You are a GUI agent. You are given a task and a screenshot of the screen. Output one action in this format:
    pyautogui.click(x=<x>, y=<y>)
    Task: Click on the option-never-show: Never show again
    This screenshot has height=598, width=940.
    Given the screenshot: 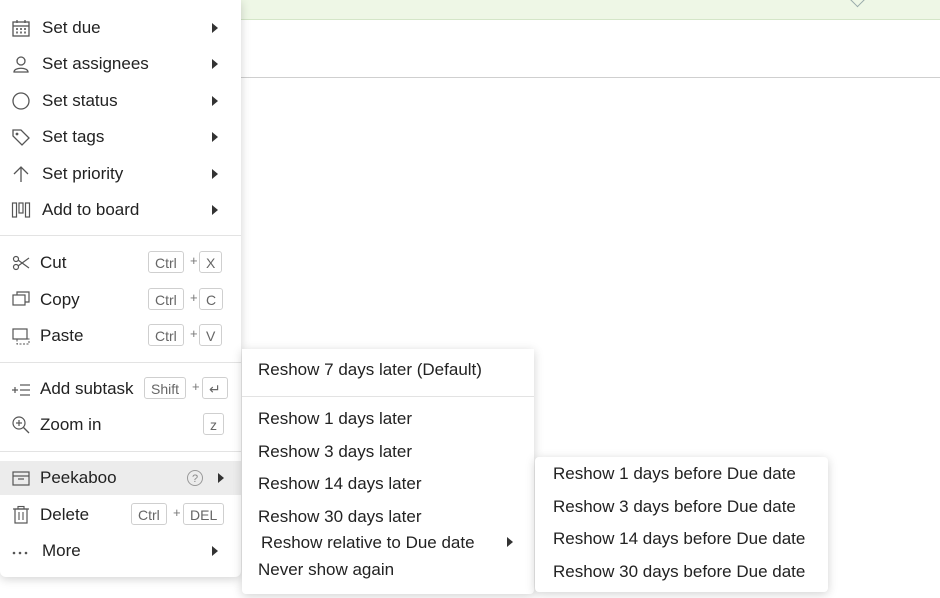 What is the action you would take?
    pyautogui.click(x=326, y=570)
    